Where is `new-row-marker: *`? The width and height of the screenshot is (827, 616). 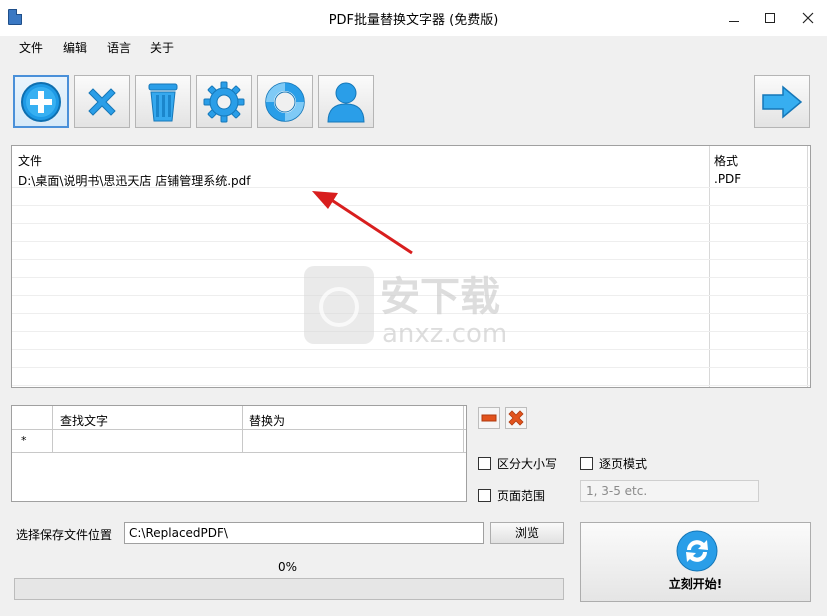
new-row-marker: * is located at coordinates (24, 440).